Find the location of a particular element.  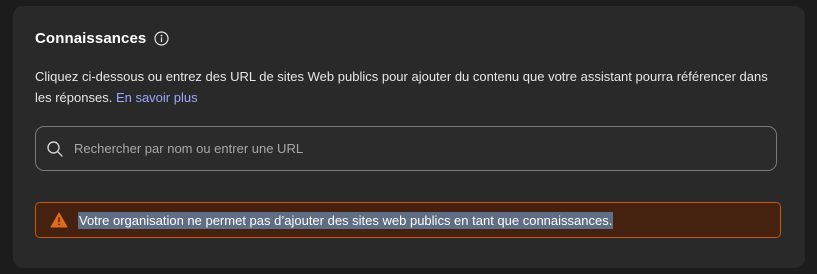

search-input is located at coordinates (424, 148).